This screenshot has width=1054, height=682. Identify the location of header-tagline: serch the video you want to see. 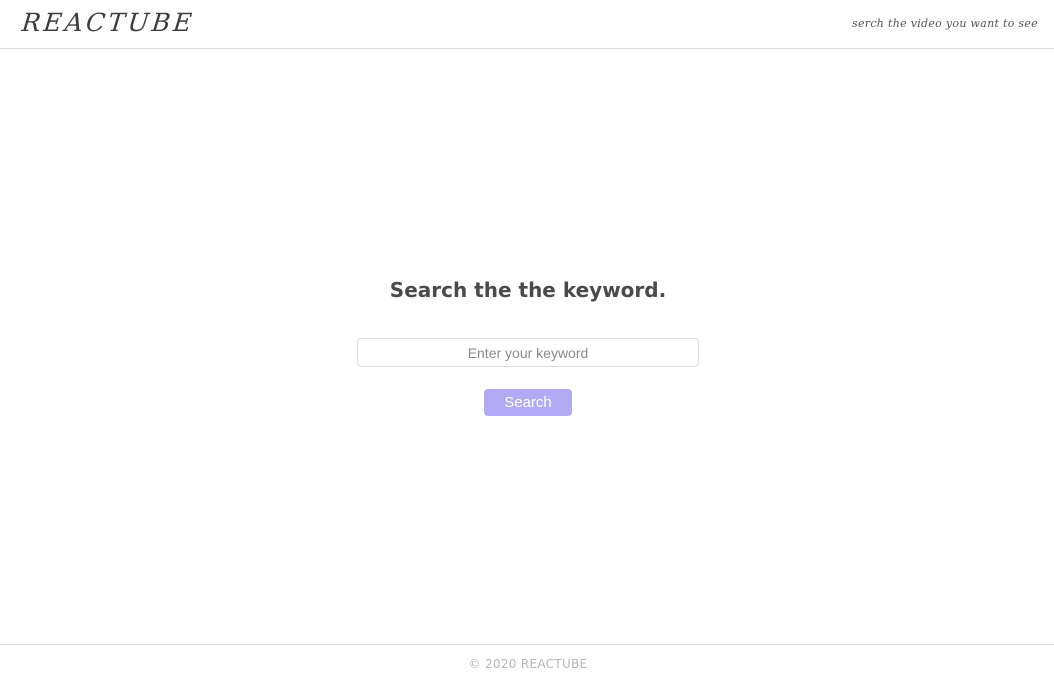
(945, 23).